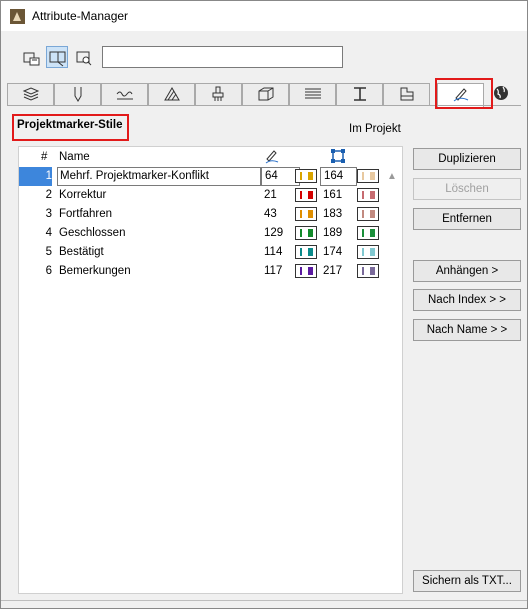 This screenshot has height=609, width=528. What do you see at coordinates (467, 159) in the screenshot?
I see `duplicate-button: Duplizieren` at bounding box center [467, 159].